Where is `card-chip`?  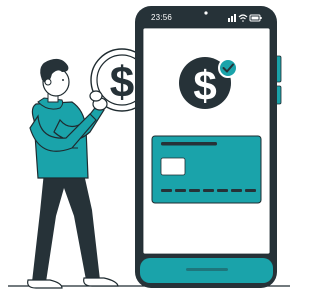 card-chip is located at coordinates (173, 166).